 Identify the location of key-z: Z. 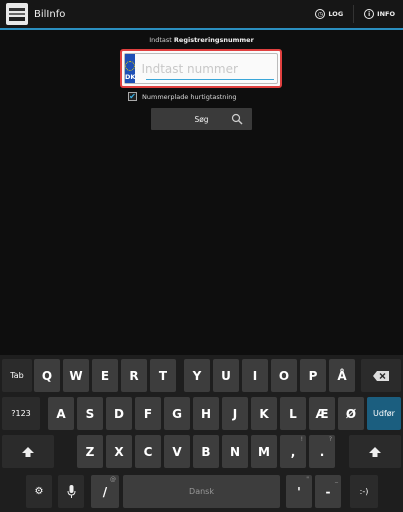
(90, 451).